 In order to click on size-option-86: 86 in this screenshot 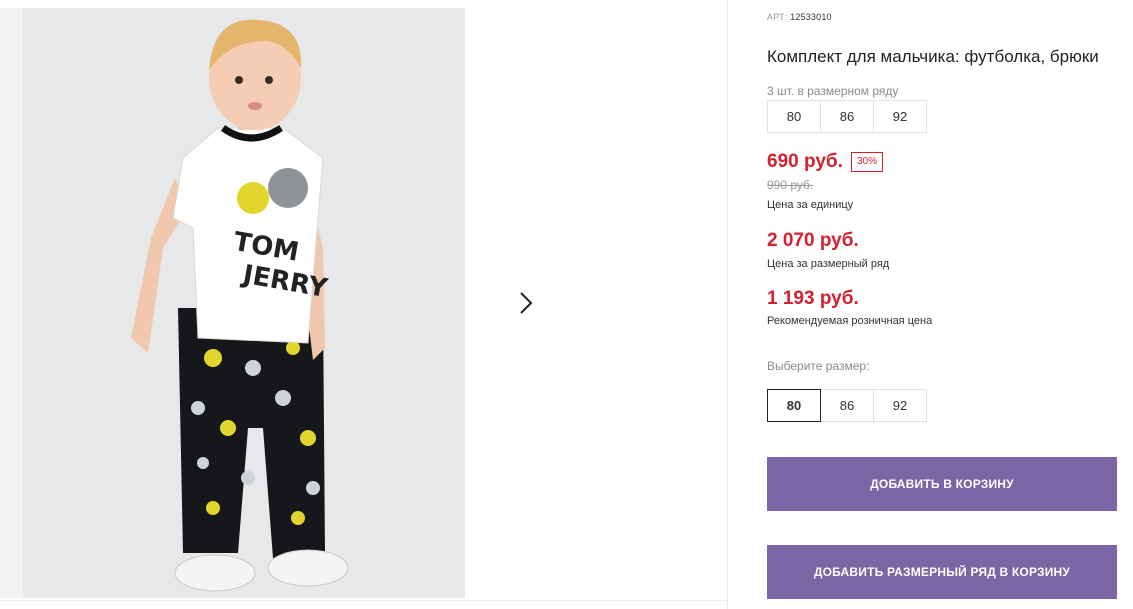, I will do `click(847, 405)`.